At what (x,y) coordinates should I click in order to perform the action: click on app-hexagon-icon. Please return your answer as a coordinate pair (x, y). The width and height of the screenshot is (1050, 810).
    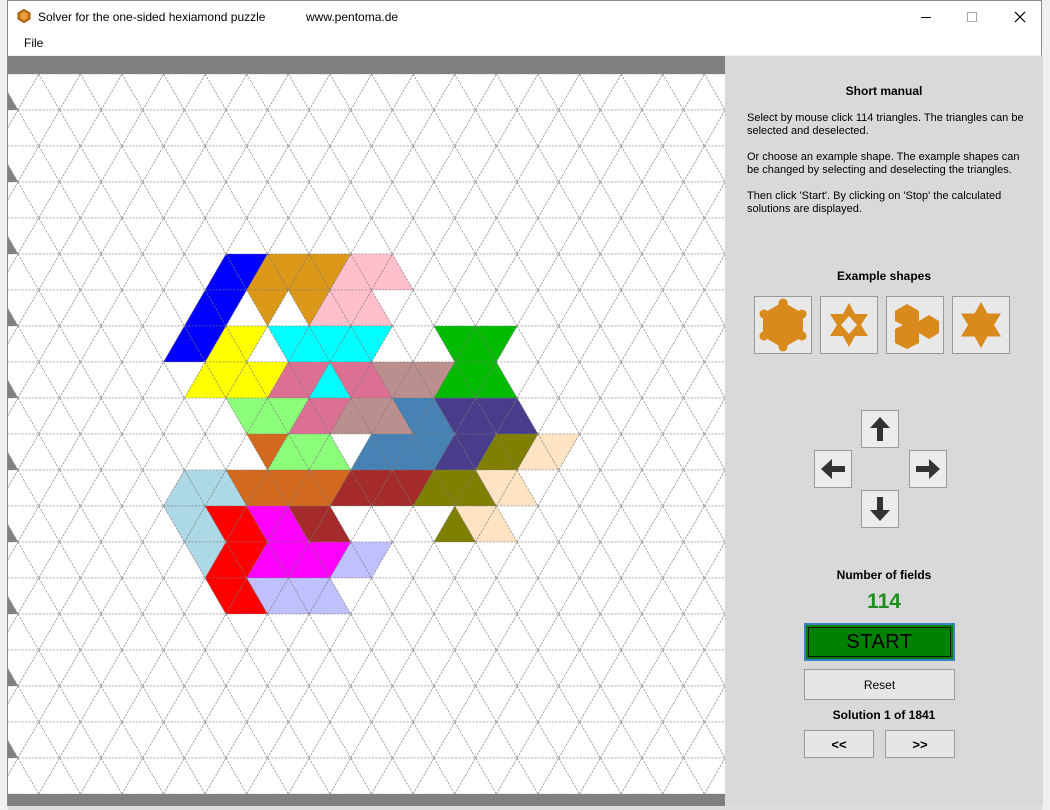
    Looking at the image, I should click on (24, 18).